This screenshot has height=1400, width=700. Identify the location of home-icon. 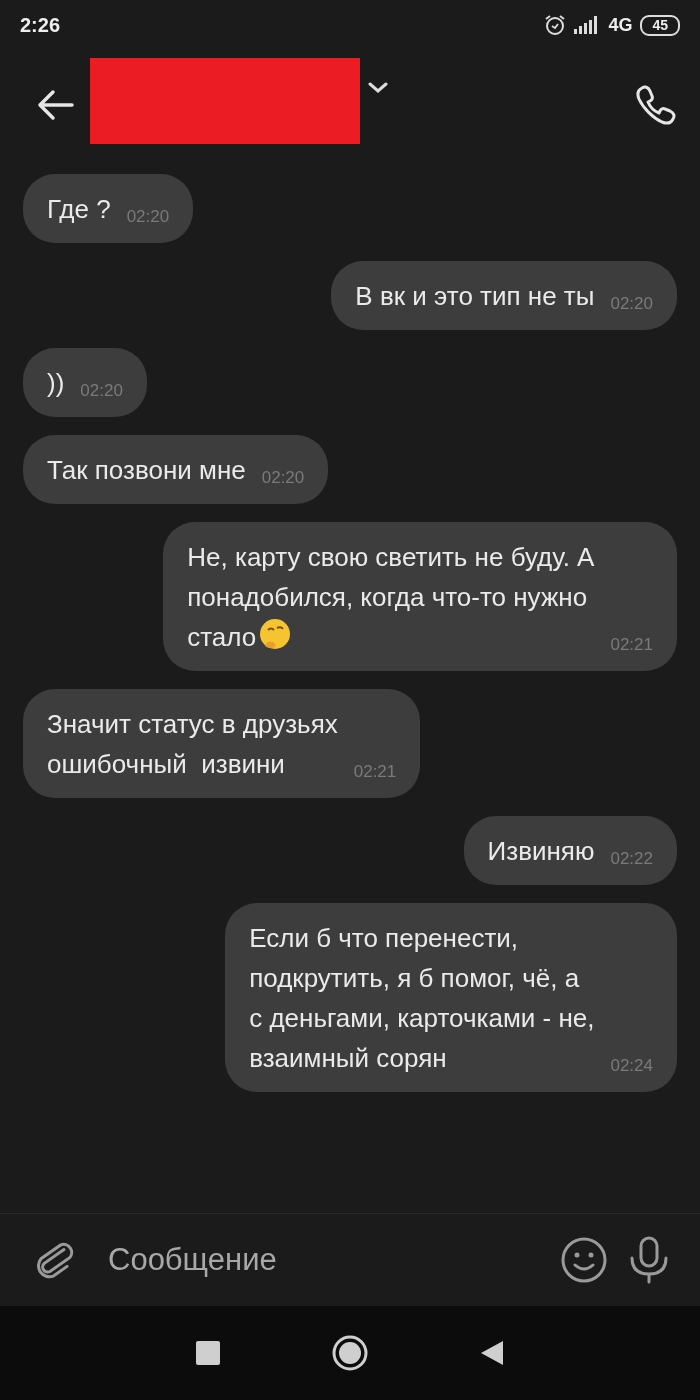
(350, 1353).